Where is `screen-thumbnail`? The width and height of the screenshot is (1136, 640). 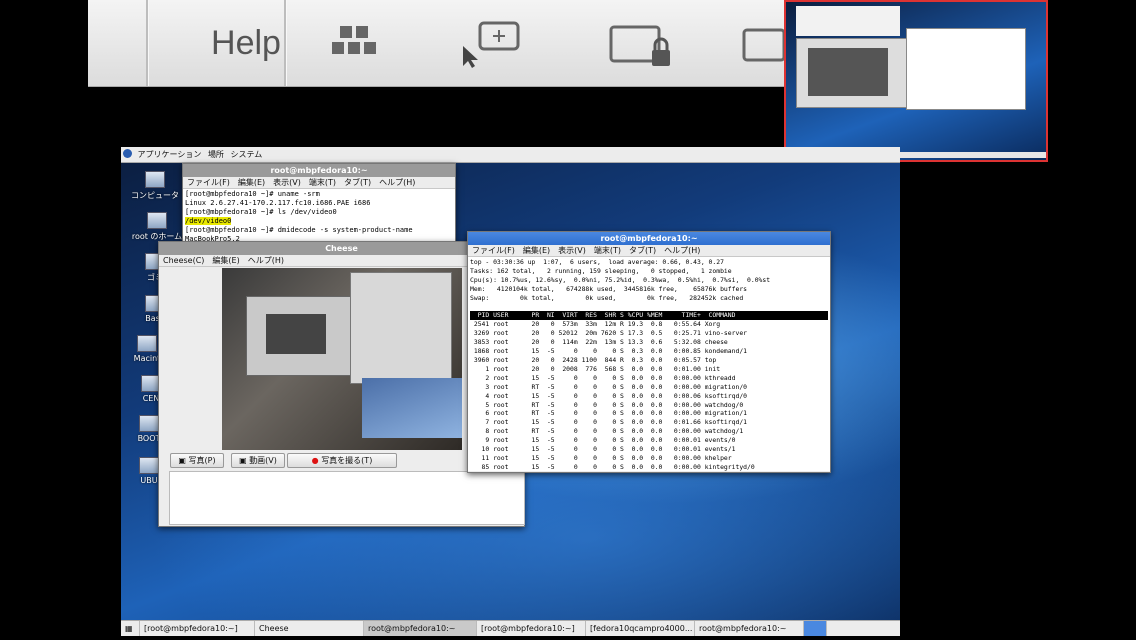 screen-thumbnail is located at coordinates (916, 81).